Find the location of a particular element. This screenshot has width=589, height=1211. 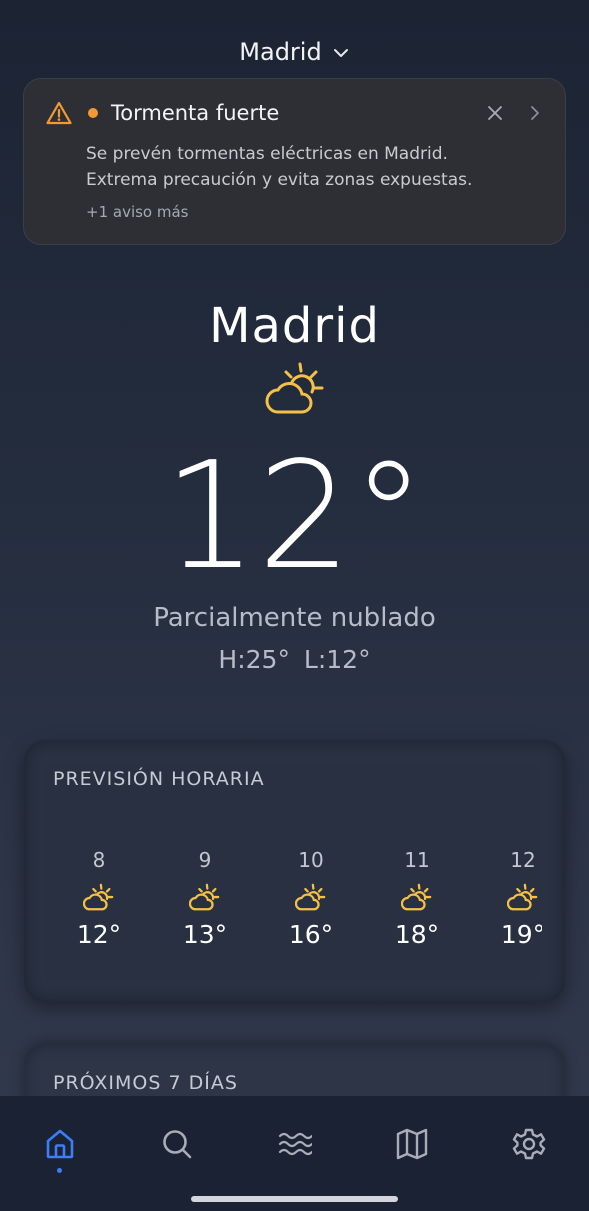

nav-search is located at coordinates (177, 1144).